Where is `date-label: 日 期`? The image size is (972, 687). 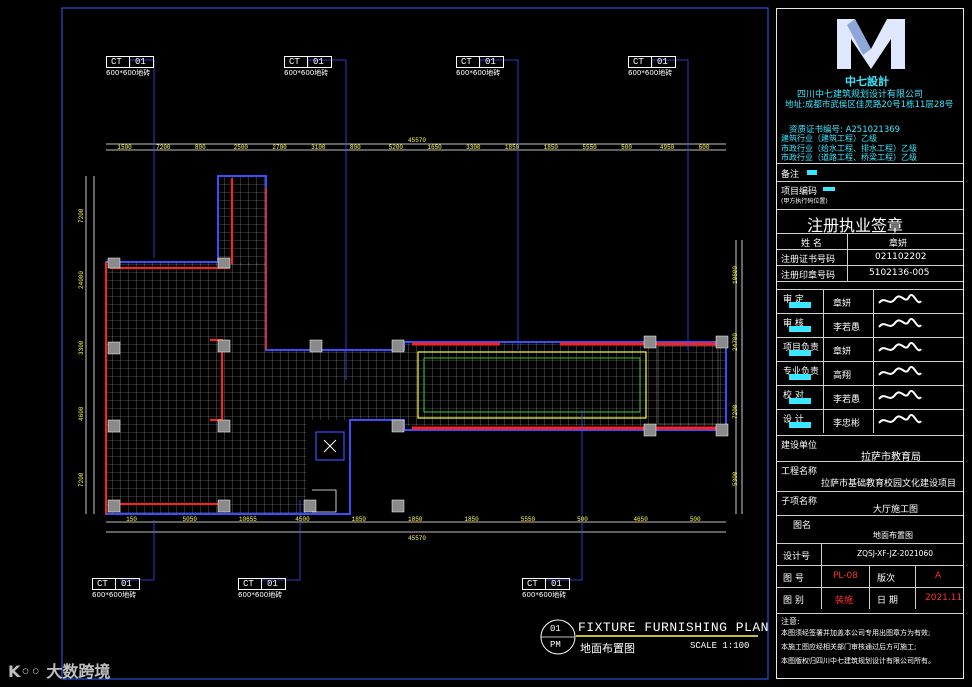 date-label: 日 期 is located at coordinates (887, 601).